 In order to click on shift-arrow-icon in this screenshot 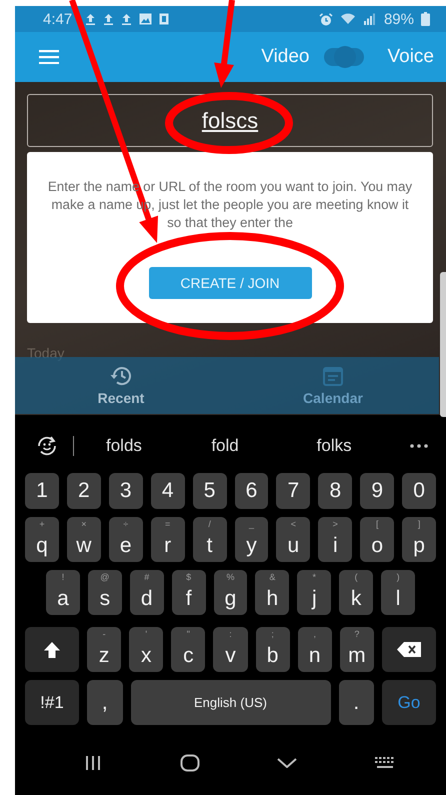, I will do `click(52, 649)`.